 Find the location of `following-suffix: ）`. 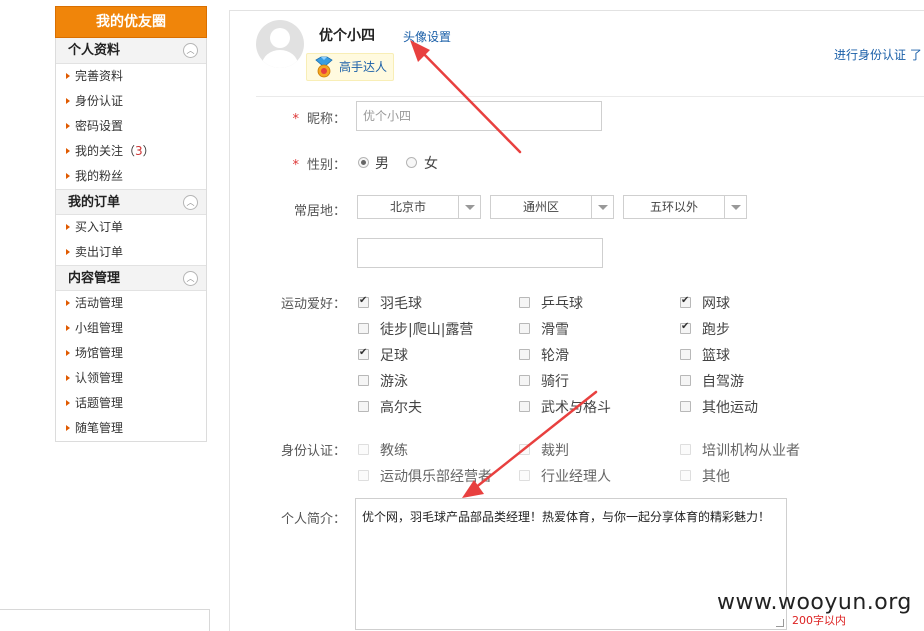

following-suffix: ） is located at coordinates (148, 151).